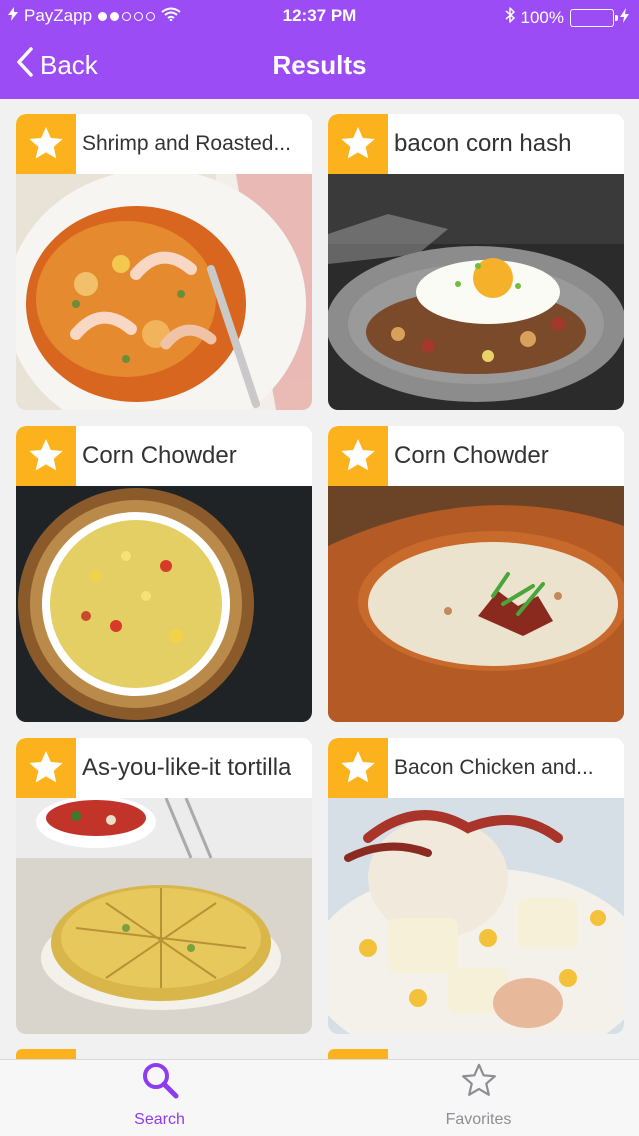 This screenshot has width=639, height=1136. I want to click on tab-favorites: Favorites, so click(478, 1098).